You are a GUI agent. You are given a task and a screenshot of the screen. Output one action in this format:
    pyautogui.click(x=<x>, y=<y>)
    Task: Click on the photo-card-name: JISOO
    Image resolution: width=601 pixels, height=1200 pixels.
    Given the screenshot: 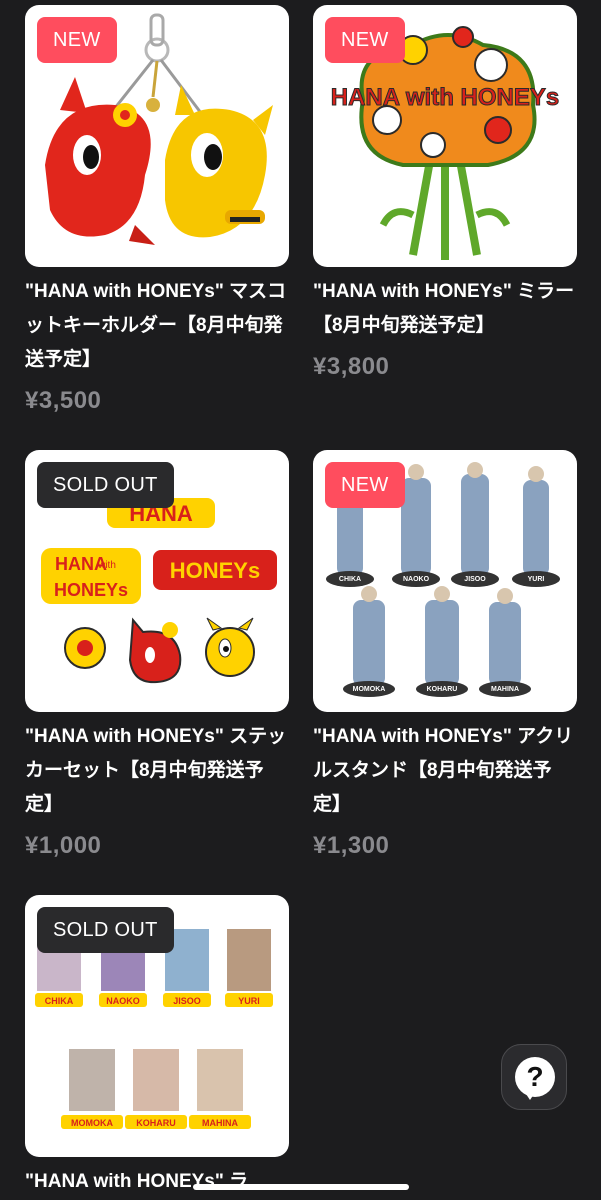 What is the action you would take?
    pyautogui.click(x=187, y=1001)
    